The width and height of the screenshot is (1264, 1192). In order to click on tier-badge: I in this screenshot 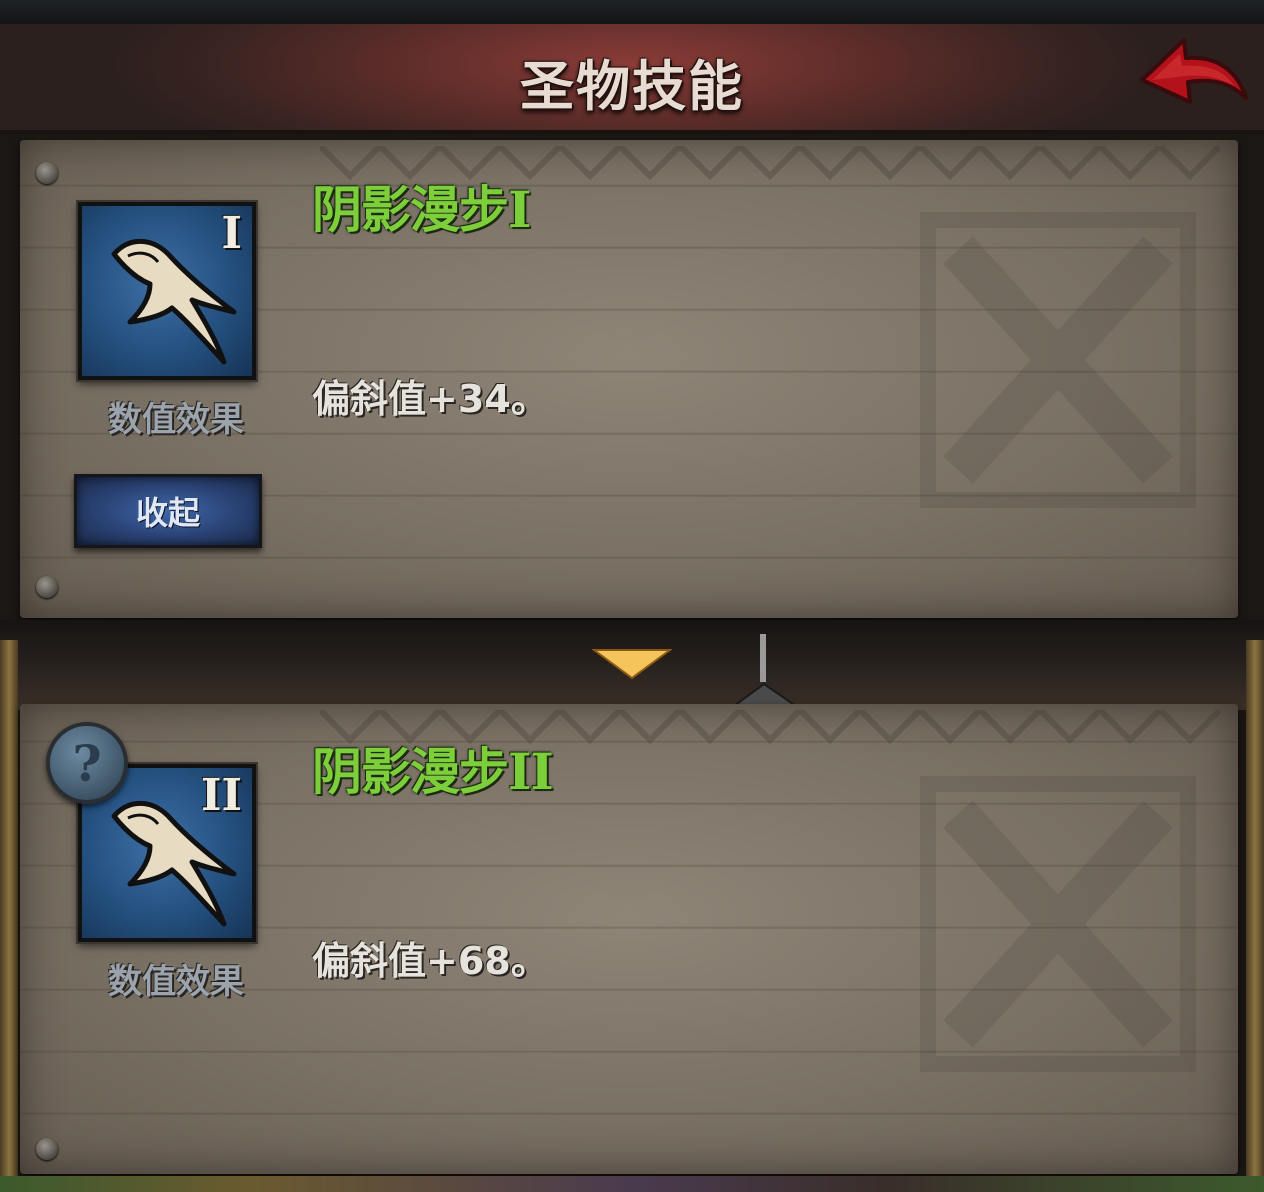, I will do `click(231, 233)`.